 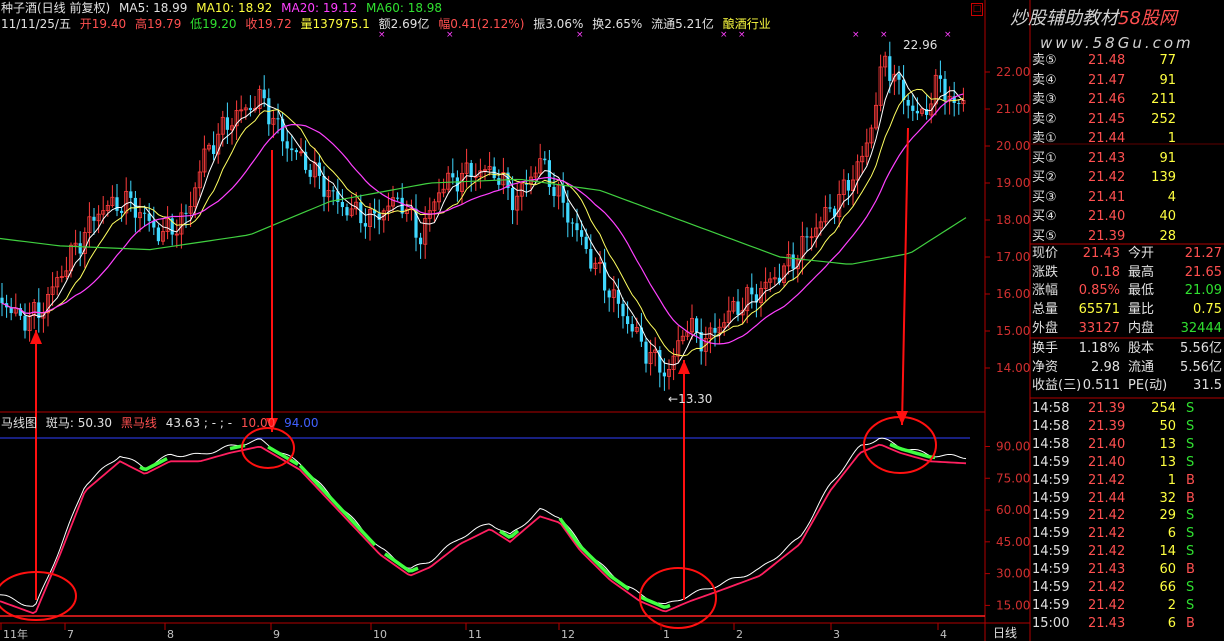 I want to click on tick-volume: 29, so click(x=1167, y=516).